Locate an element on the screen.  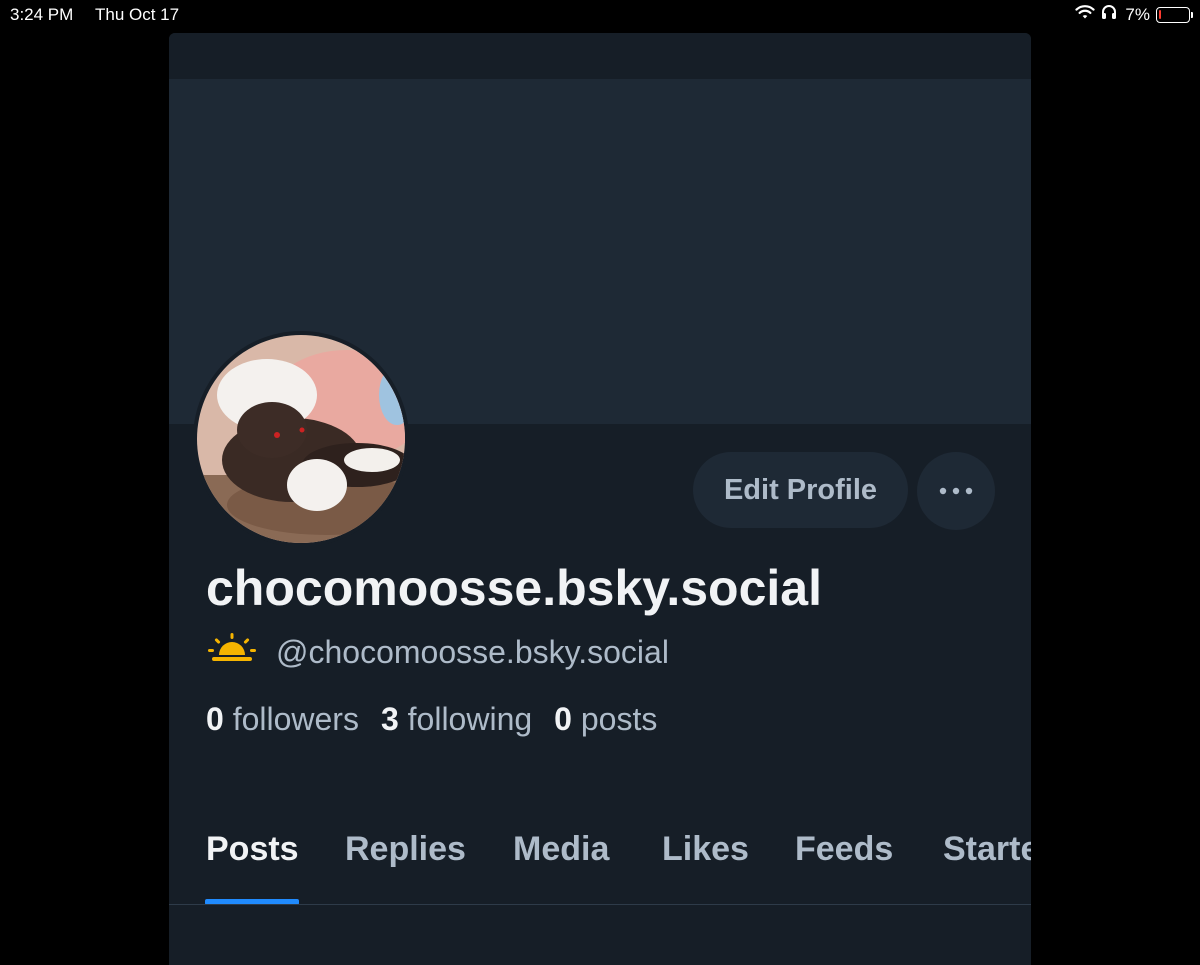
ellipsis-icon is located at coordinates (956, 491).